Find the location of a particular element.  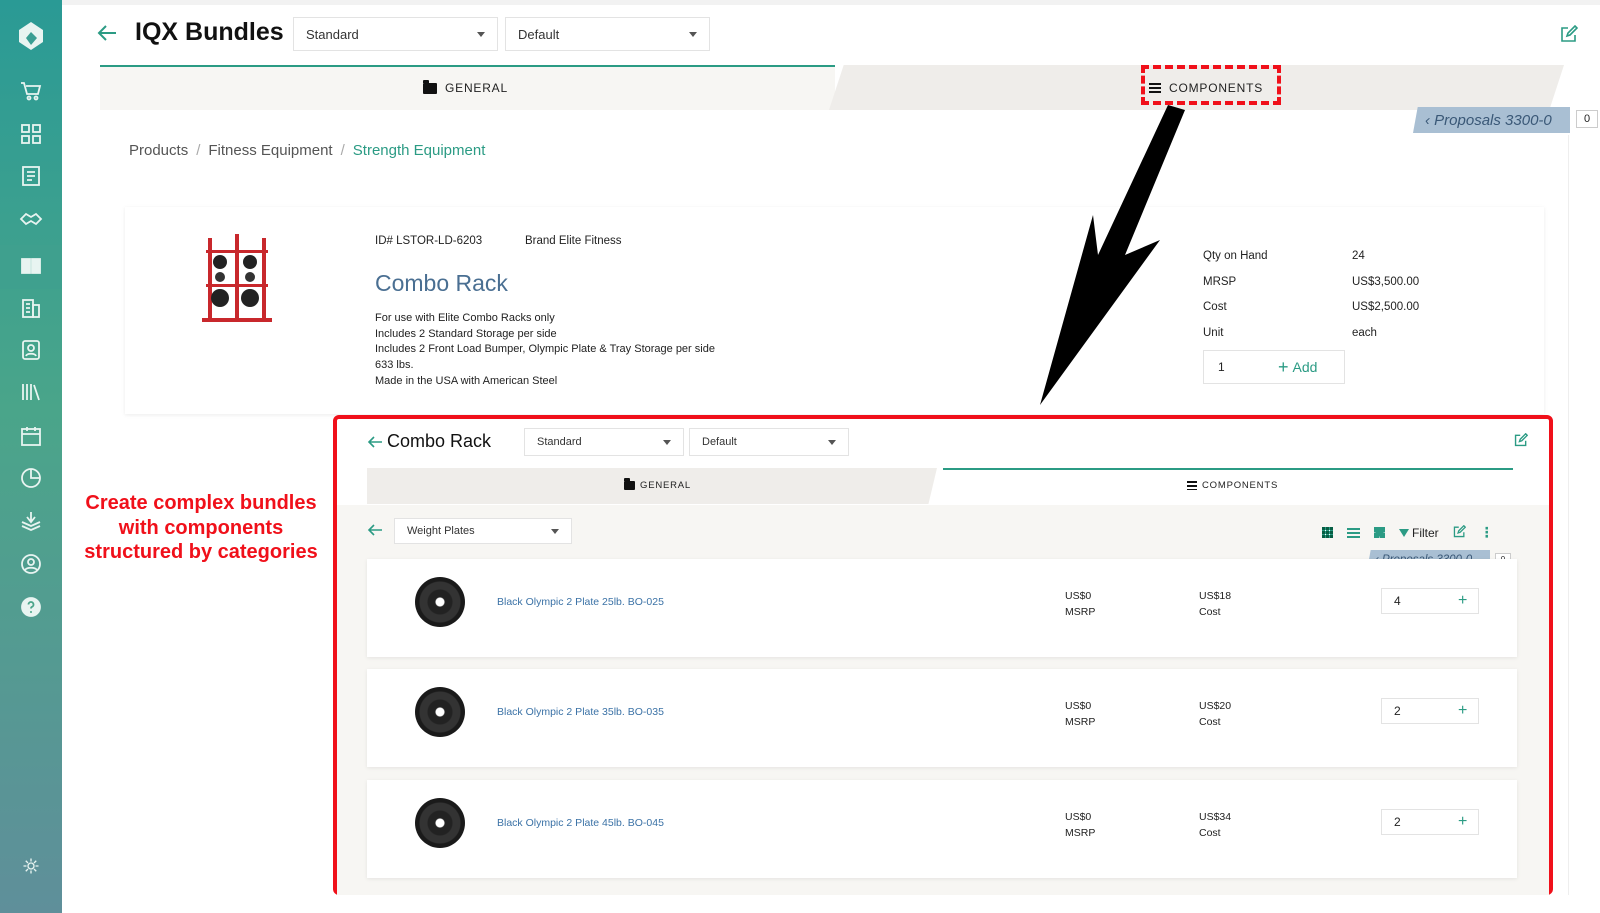

building-icon is located at coordinates (31, 308).